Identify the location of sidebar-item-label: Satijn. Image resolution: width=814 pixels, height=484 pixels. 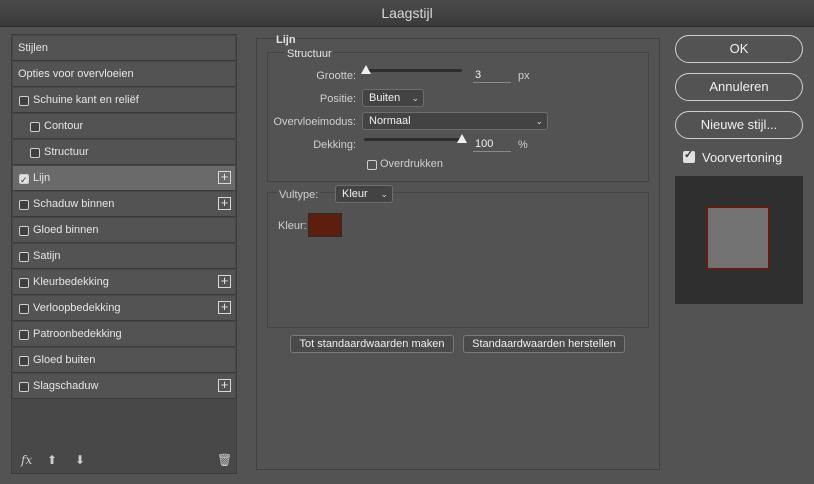
(47, 256).